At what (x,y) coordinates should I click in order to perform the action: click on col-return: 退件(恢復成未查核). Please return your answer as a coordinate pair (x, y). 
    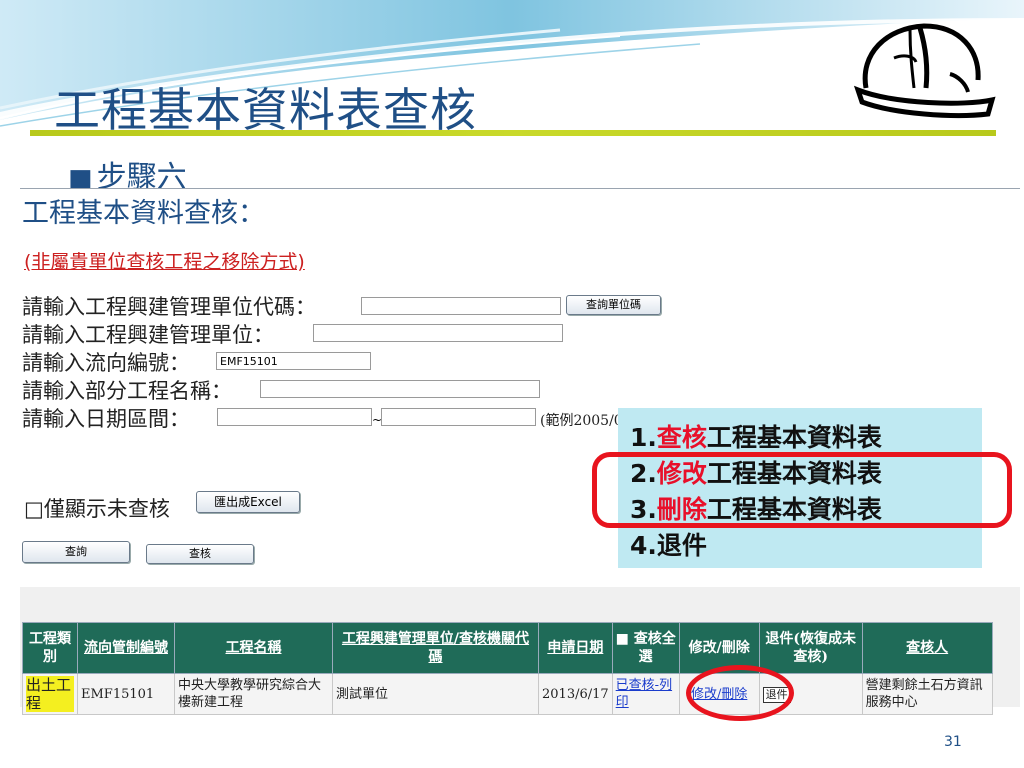
    Looking at the image, I should click on (810, 648).